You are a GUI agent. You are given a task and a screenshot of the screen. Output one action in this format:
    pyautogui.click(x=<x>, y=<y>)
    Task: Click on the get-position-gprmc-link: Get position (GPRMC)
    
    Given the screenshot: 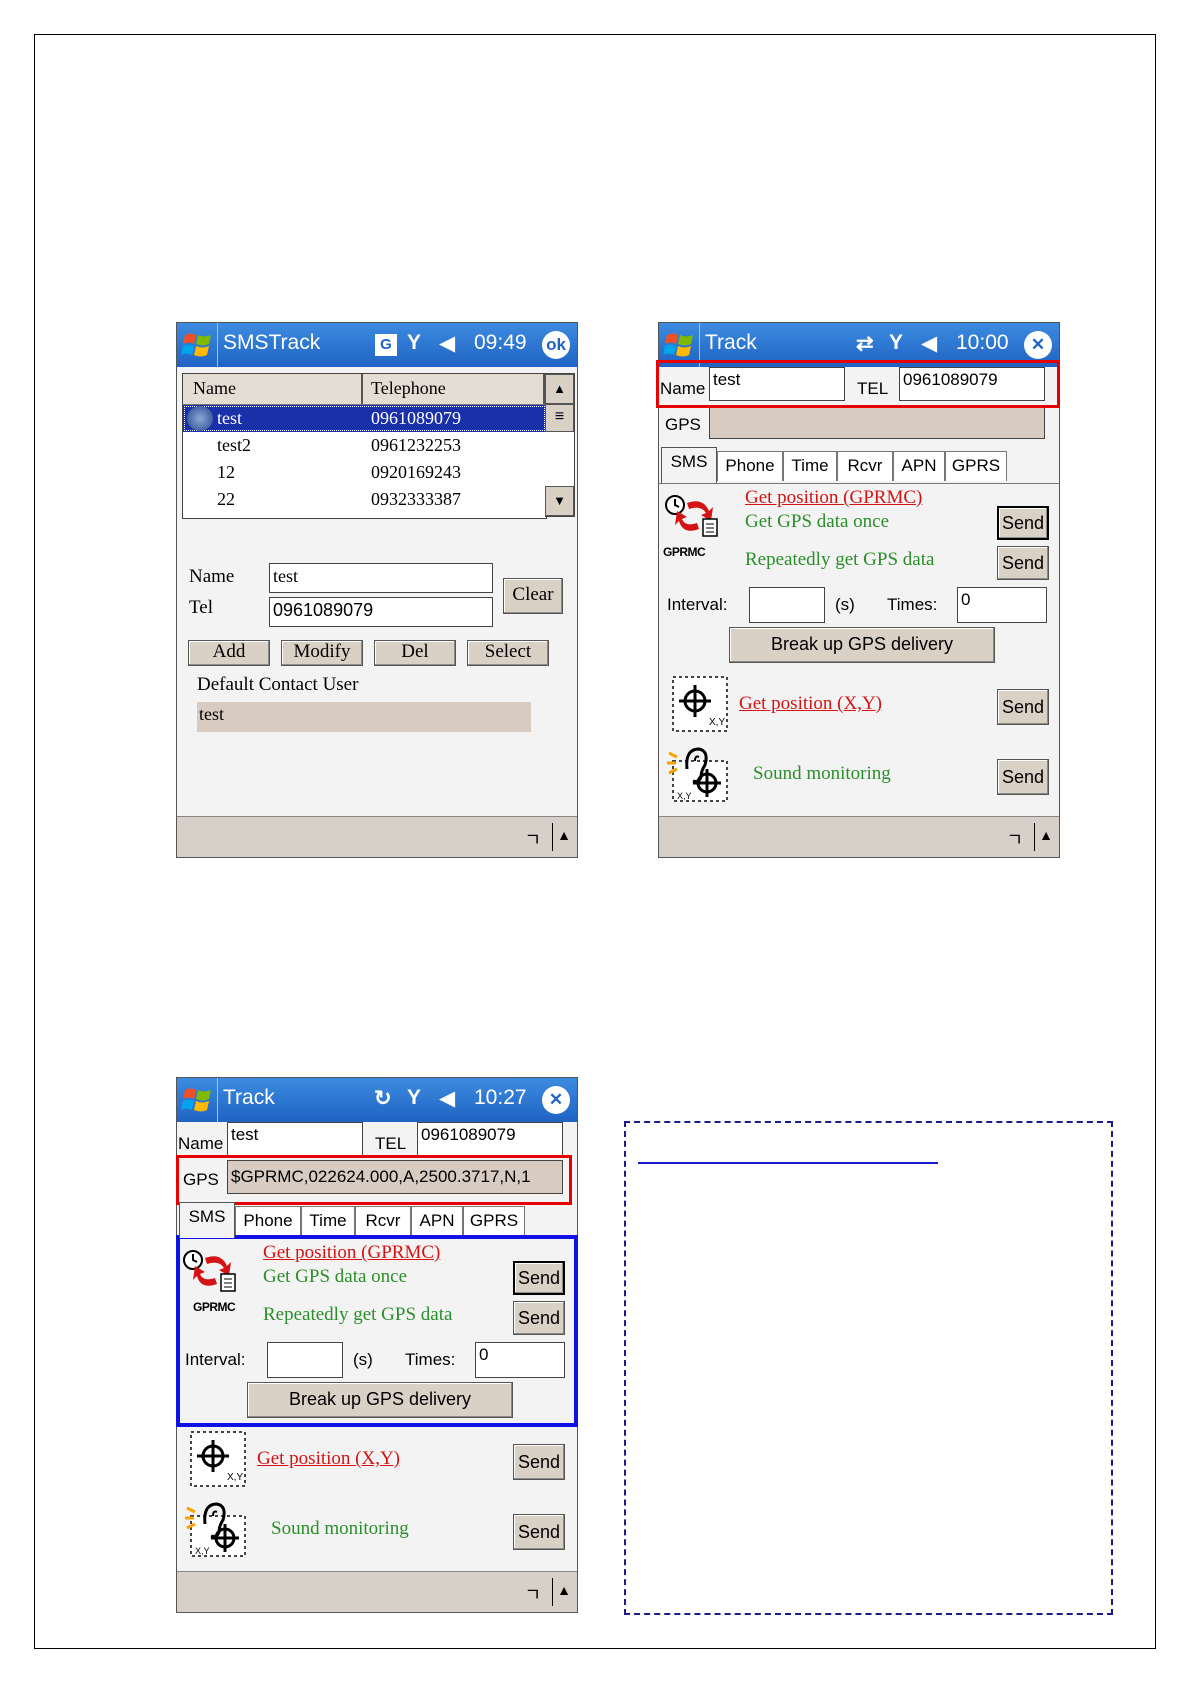 What is the action you would take?
    pyautogui.click(x=833, y=498)
    